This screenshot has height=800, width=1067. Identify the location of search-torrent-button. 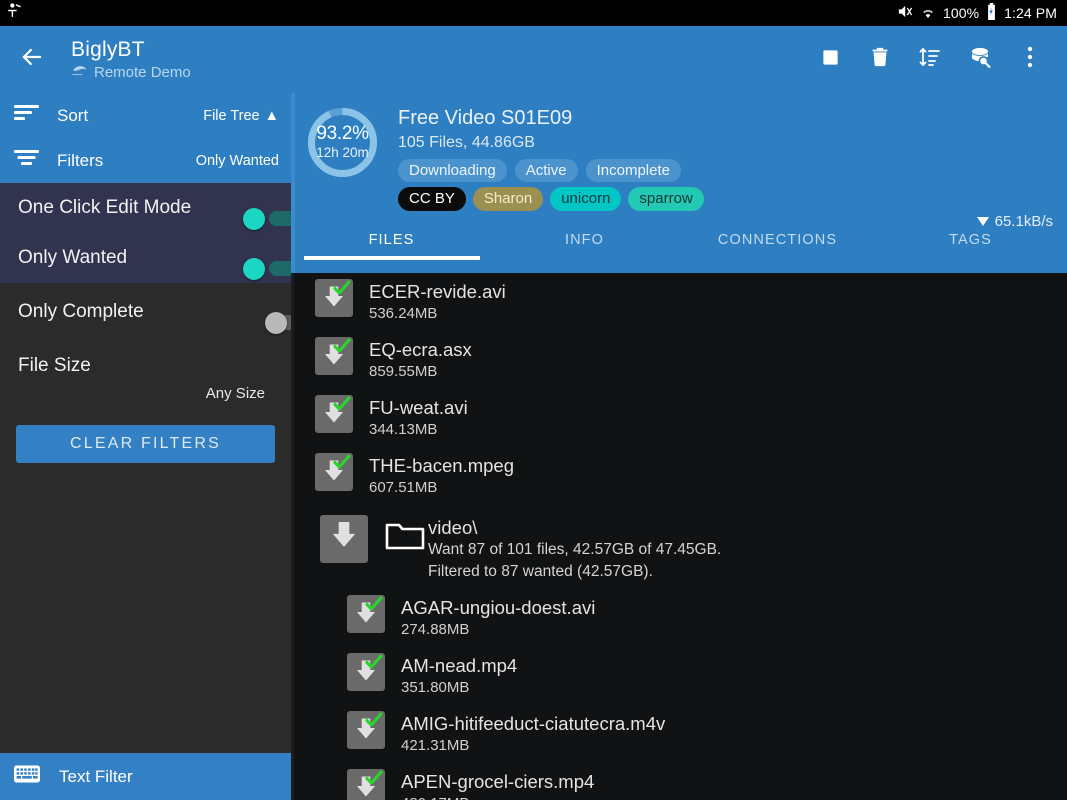
(980, 59).